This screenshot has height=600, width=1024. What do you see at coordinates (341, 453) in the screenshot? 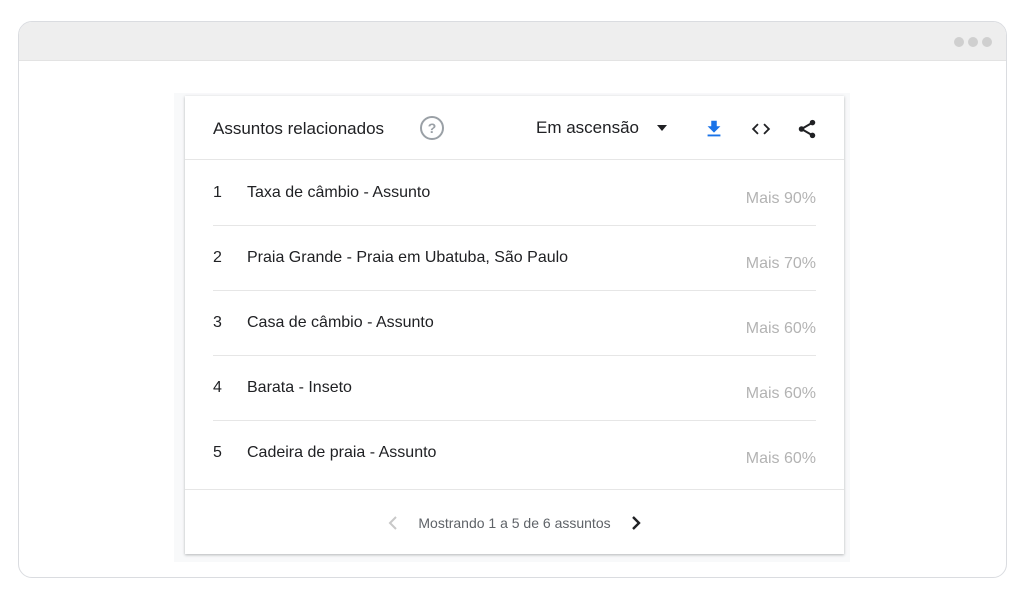
I see `topic-name: Cadeira de praia - Assunto` at bounding box center [341, 453].